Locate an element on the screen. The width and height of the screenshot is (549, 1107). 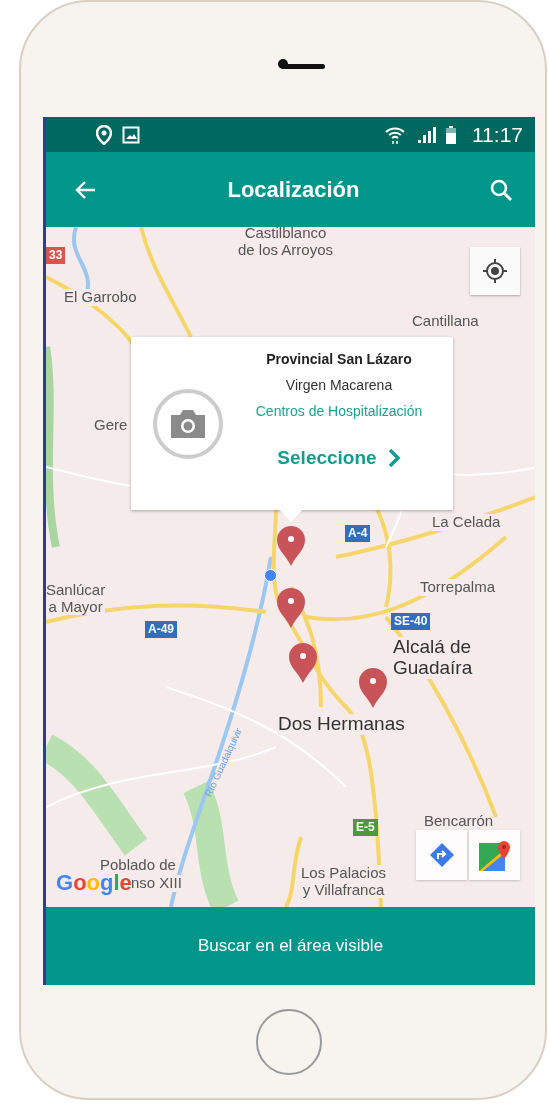
place-label: El Garrobo is located at coordinates (100, 297).